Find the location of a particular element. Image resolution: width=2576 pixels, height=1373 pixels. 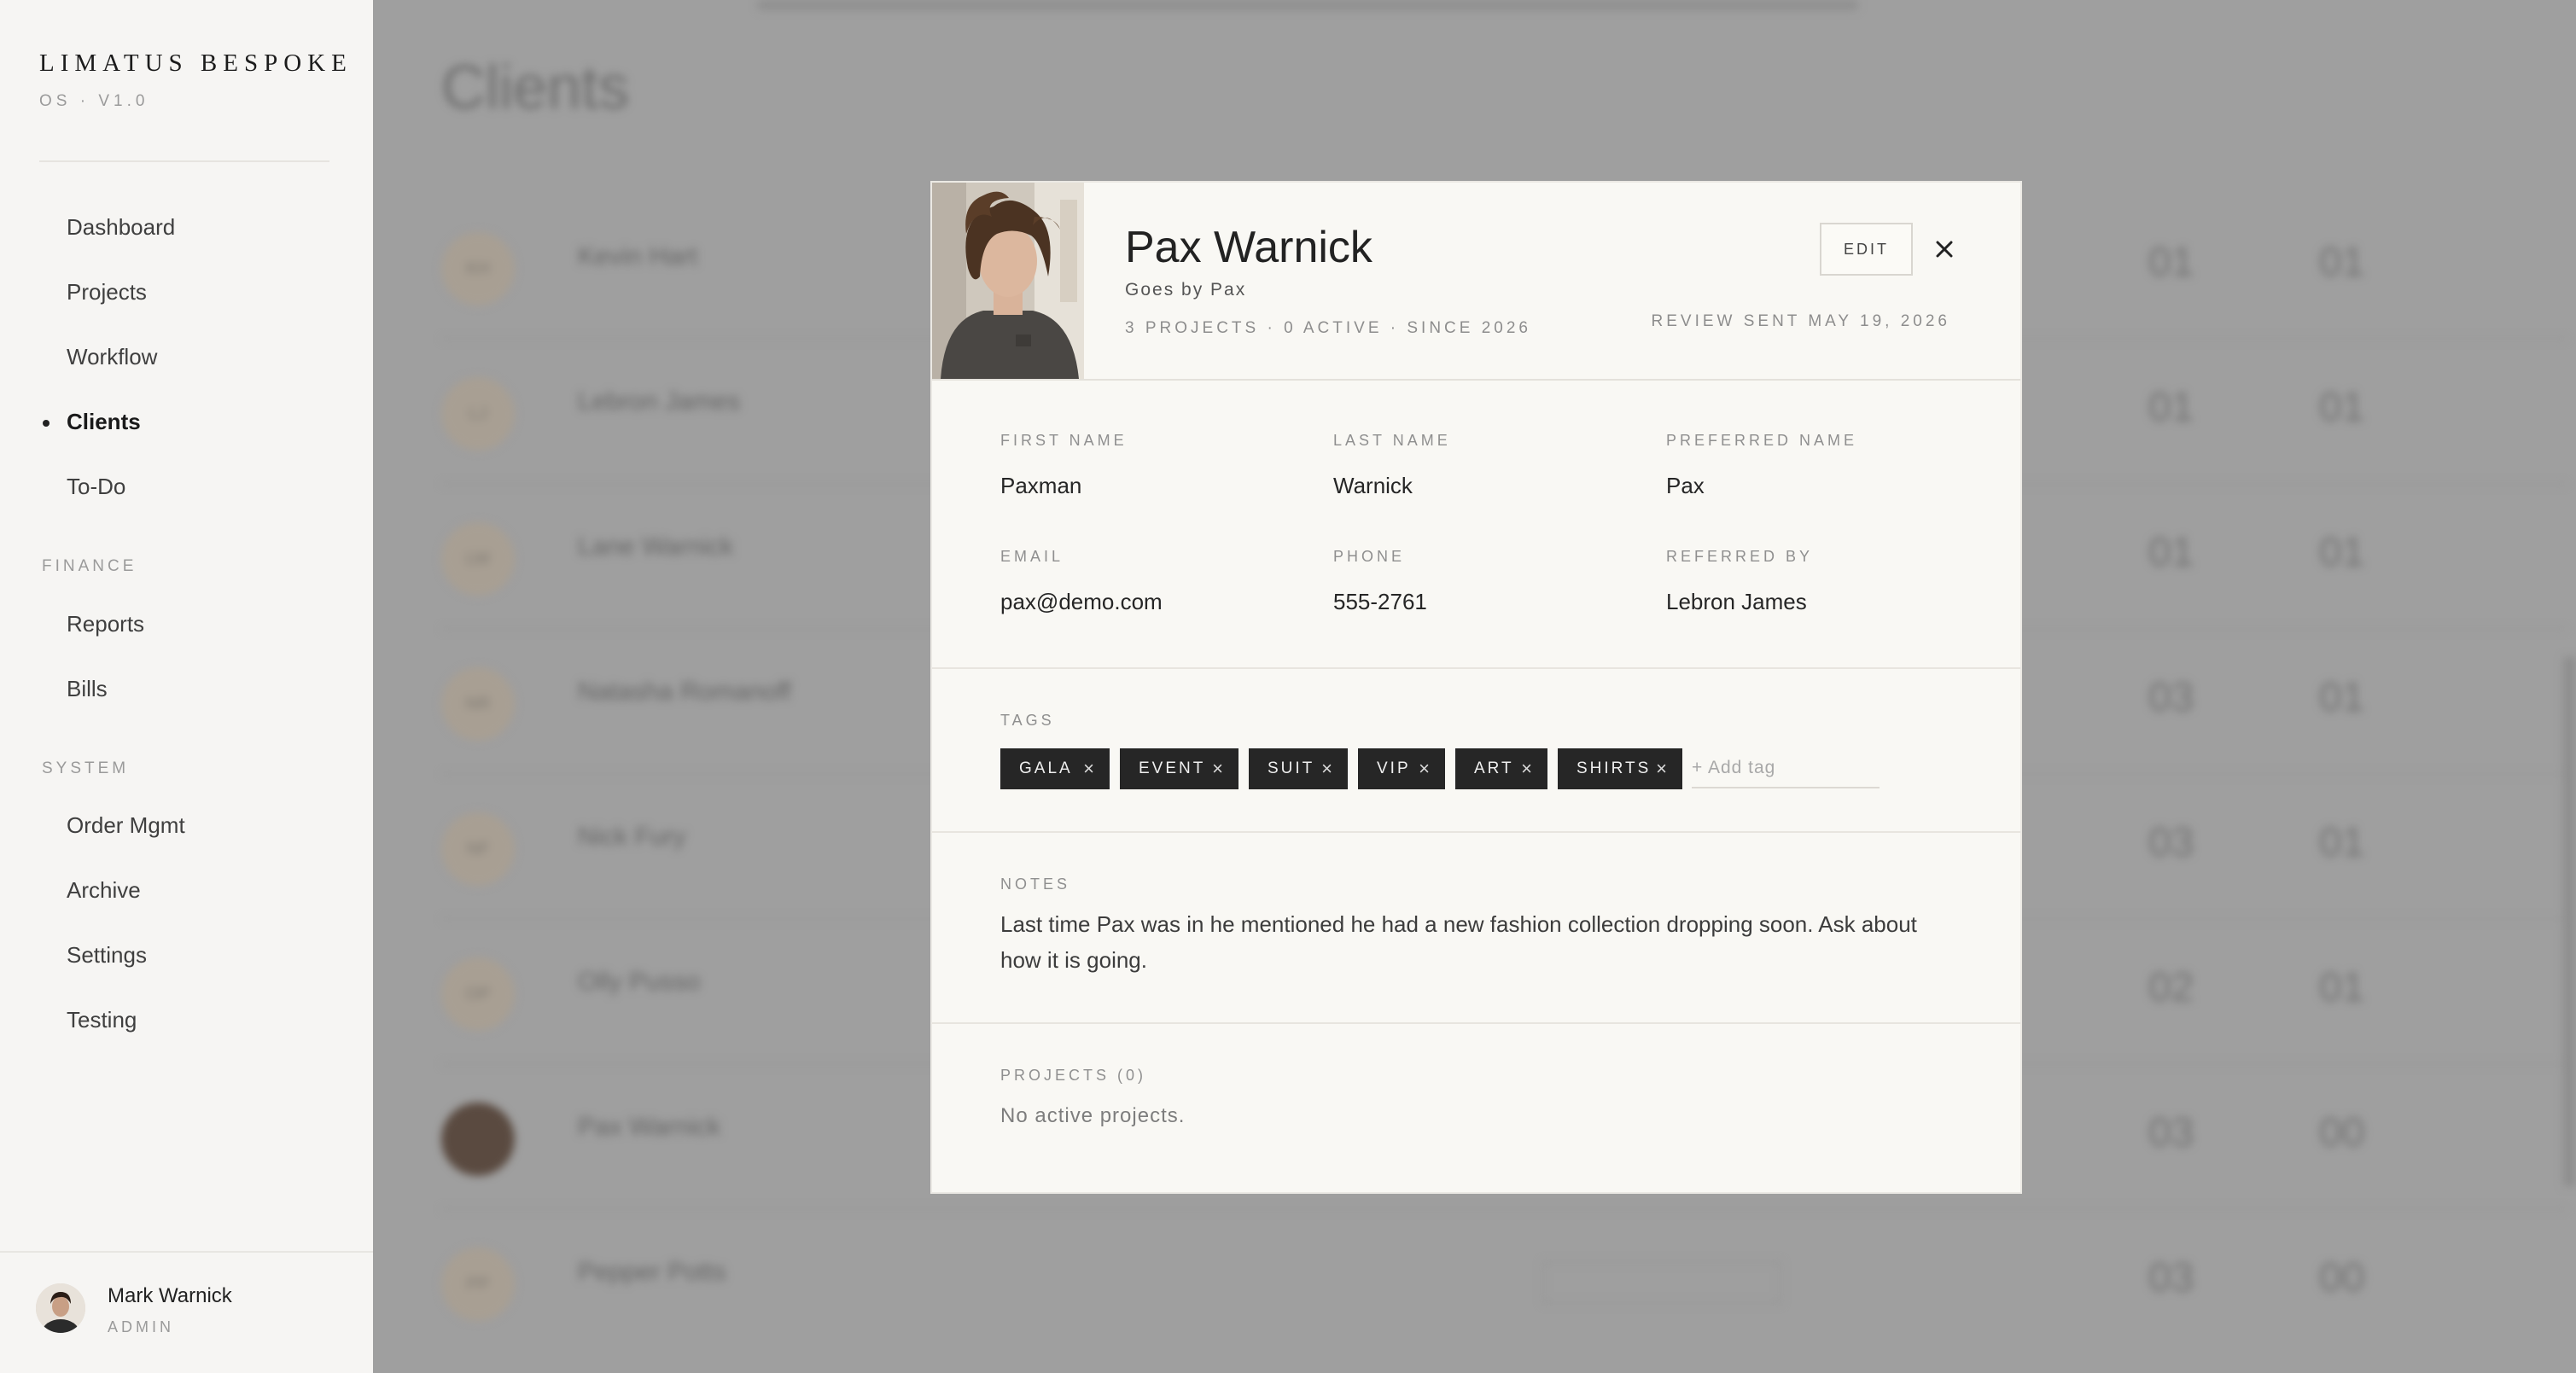

client-name: Lane Warnick is located at coordinates (656, 546).